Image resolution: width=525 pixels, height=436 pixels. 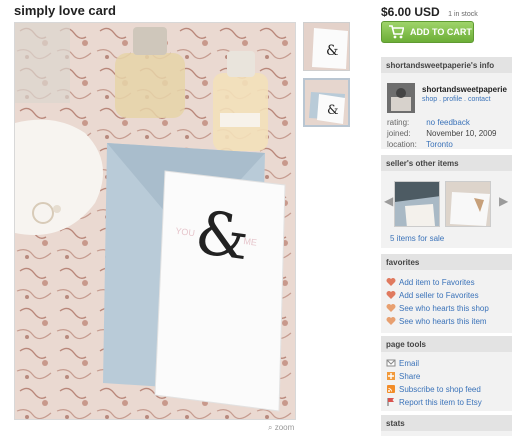 What do you see at coordinates (391, 376) in the screenshot?
I see `share-icon` at bounding box center [391, 376].